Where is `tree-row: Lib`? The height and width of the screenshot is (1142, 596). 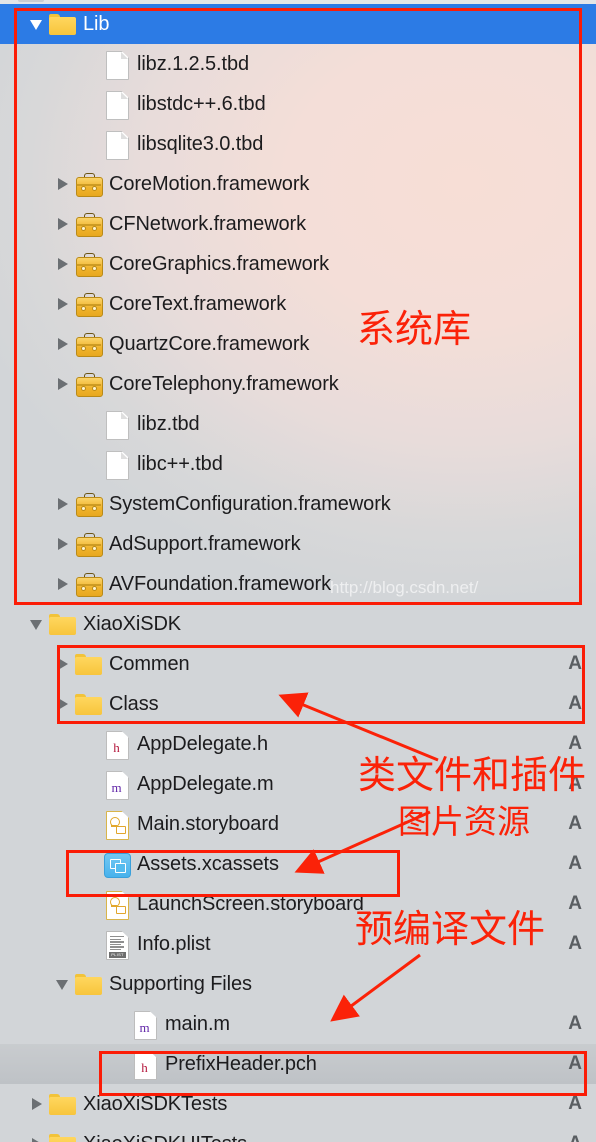 tree-row: Lib is located at coordinates (298, 24).